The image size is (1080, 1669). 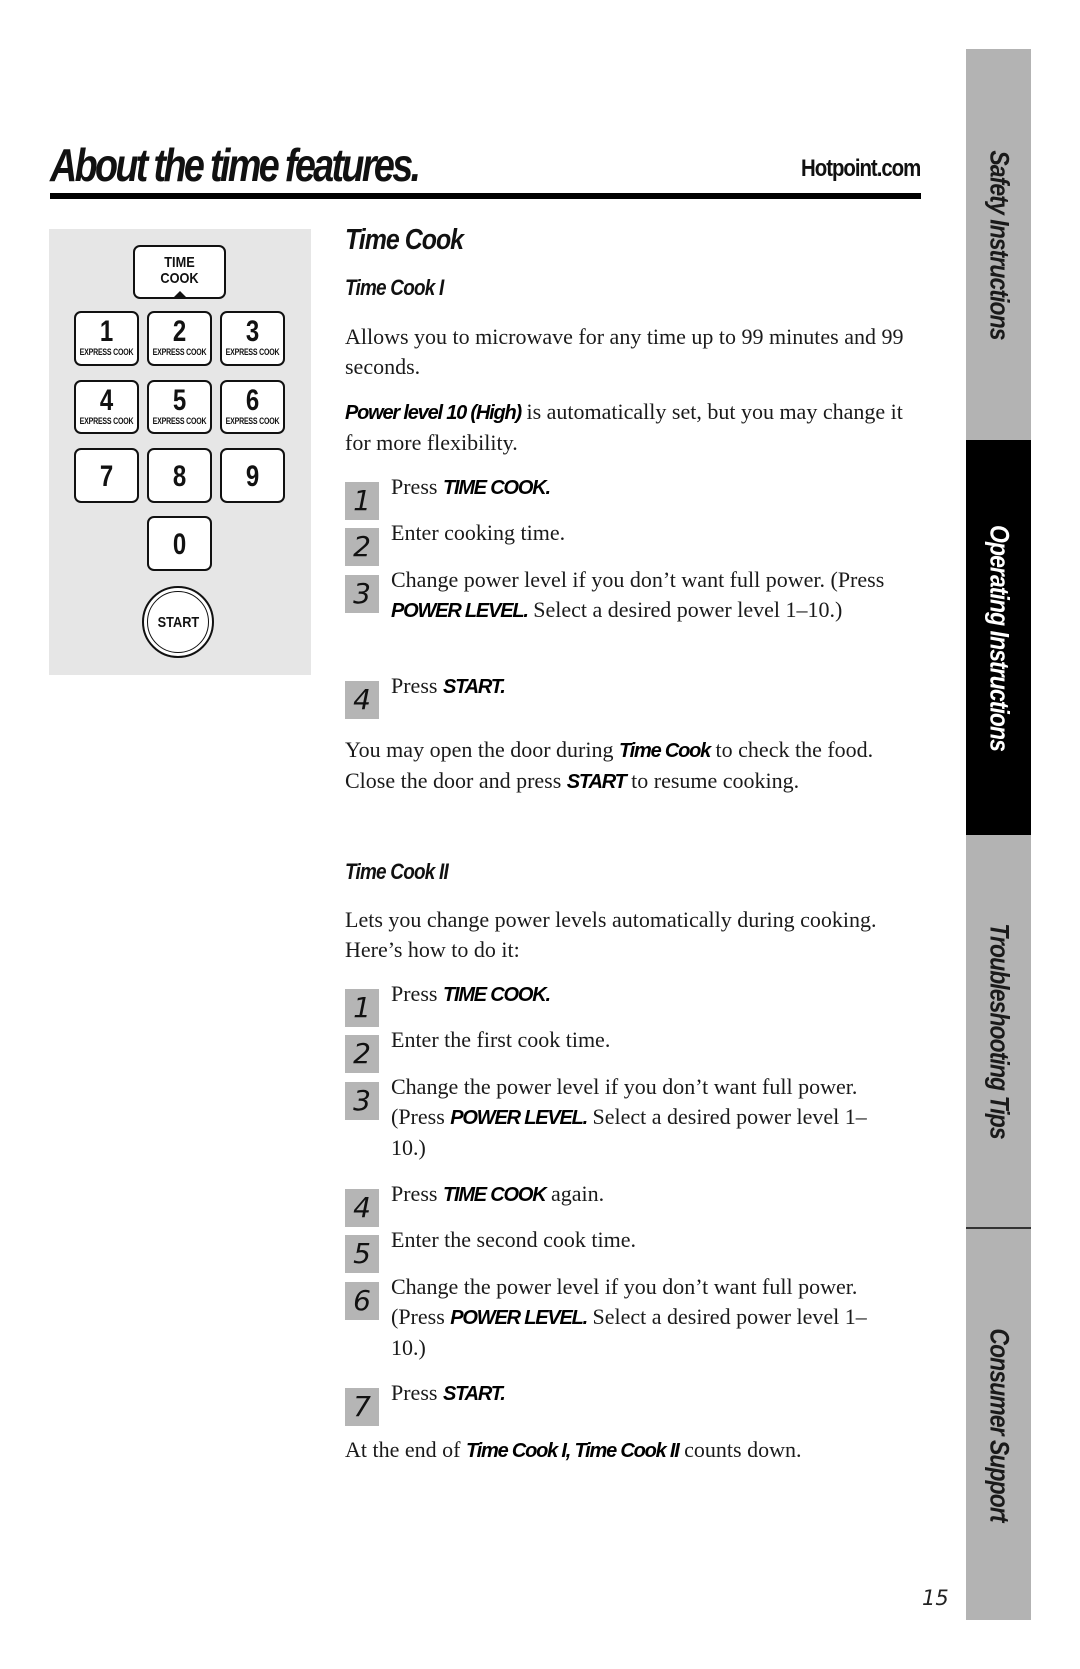 What do you see at coordinates (501, 1039) in the screenshot?
I see `plain-text: Enter the first cook time.` at bounding box center [501, 1039].